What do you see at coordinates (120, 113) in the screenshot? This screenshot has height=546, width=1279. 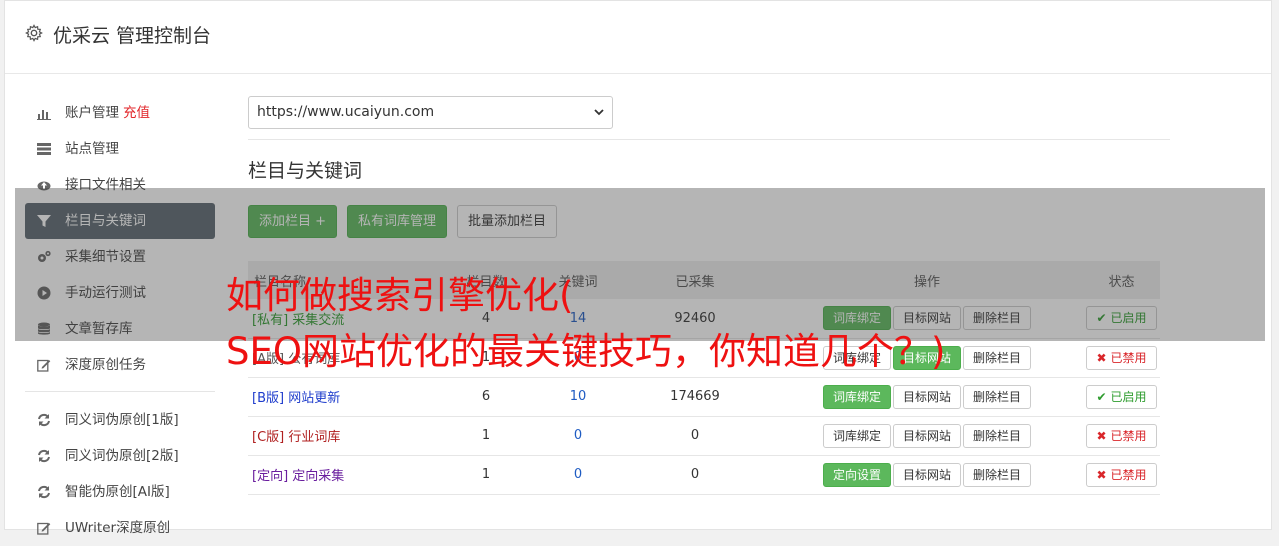 I see `sidebar-item-account: 账户管理 充值` at bounding box center [120, 113].